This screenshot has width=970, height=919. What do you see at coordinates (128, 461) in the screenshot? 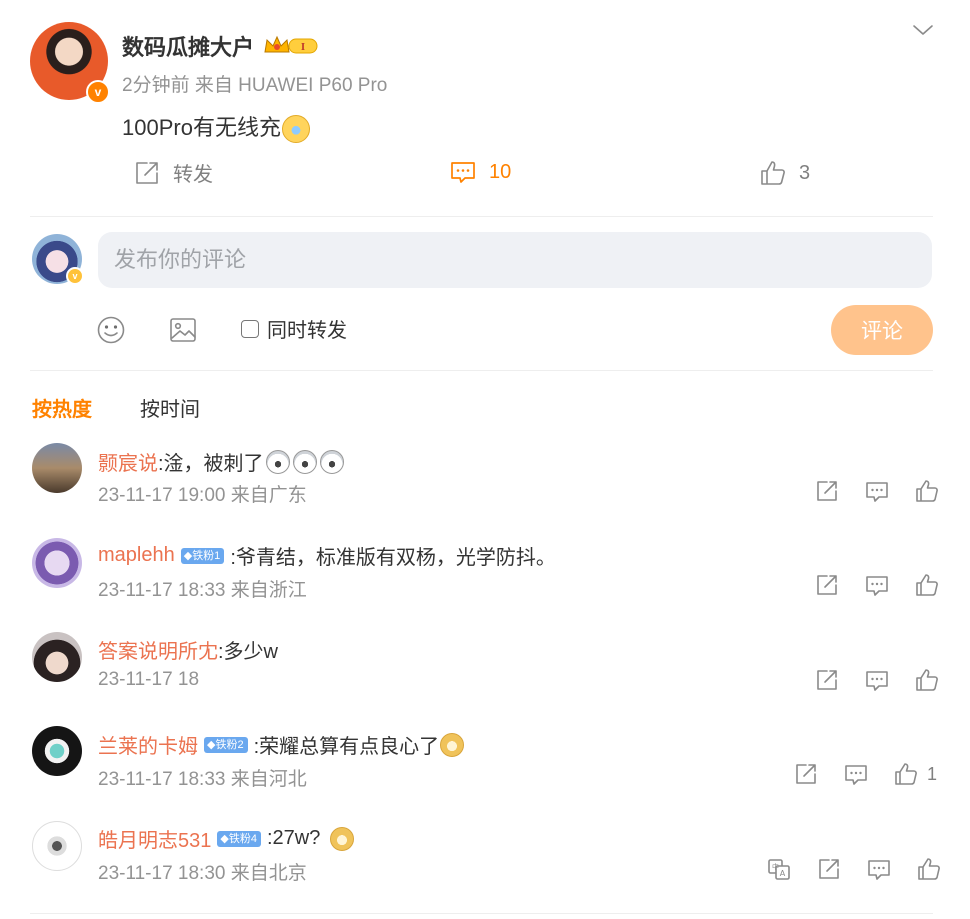
I see `commenter-name: 颢宸说` at bounding box center [128, 461].